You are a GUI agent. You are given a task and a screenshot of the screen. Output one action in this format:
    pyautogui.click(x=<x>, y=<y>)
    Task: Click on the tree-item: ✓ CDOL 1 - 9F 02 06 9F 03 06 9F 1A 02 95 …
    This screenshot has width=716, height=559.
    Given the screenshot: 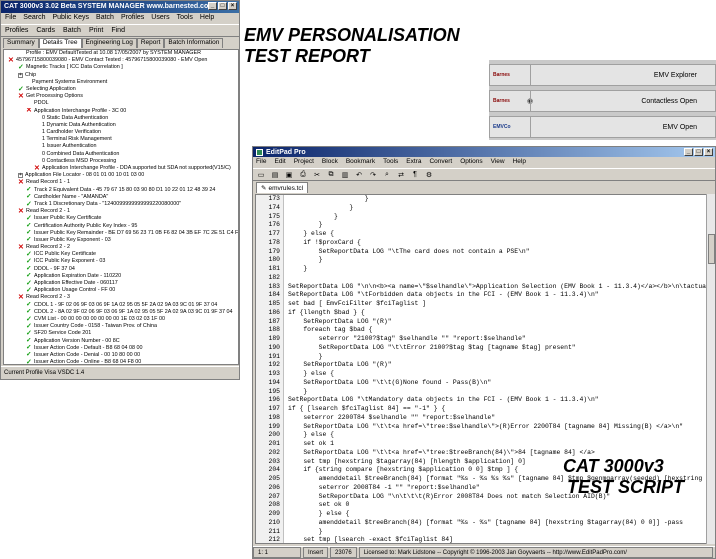 What is the action you would take?
    pyautogui.click(x=121, y=305)
    